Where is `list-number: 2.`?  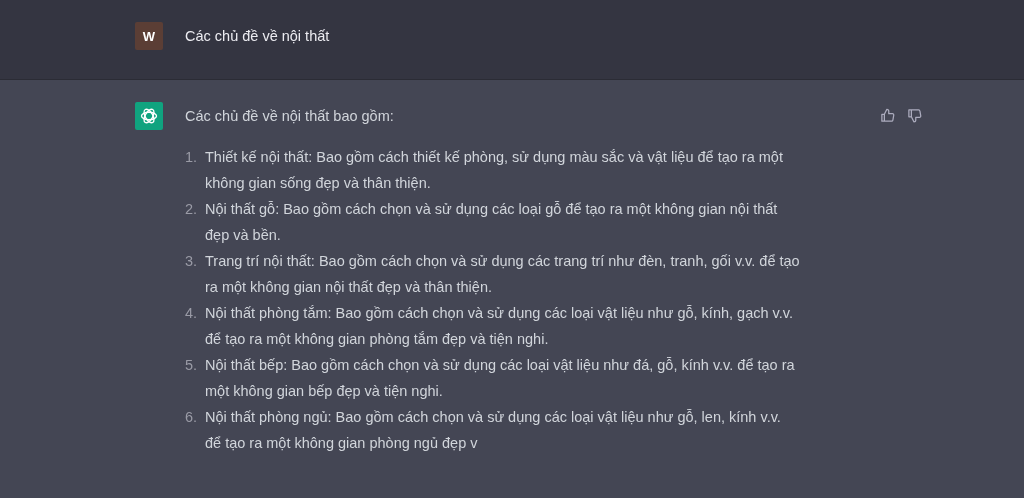 list-number: 2. is located at coordinates (192, 209).